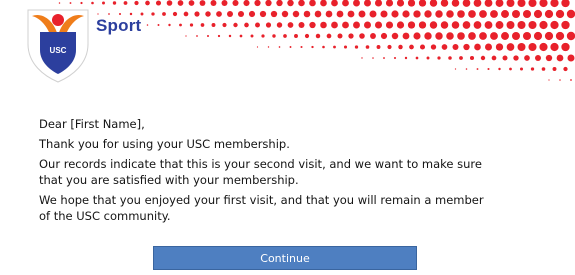 This screenshot has height=275, width=575. I want to click on logo-text: USC, so click(58, 50).